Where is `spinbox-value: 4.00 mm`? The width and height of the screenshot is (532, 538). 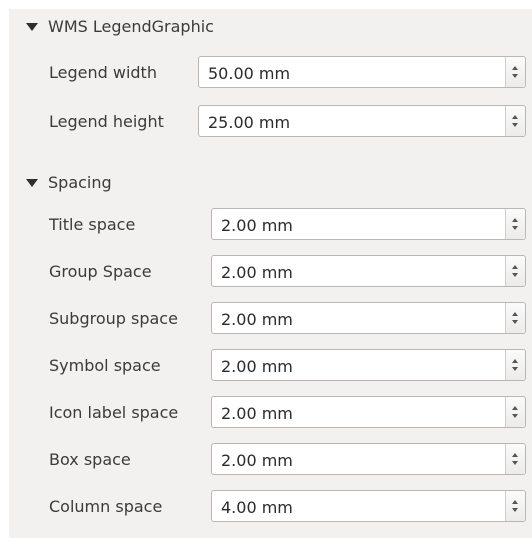 spinbox-value: 4.00 mm is located at coordinates (257, 507).